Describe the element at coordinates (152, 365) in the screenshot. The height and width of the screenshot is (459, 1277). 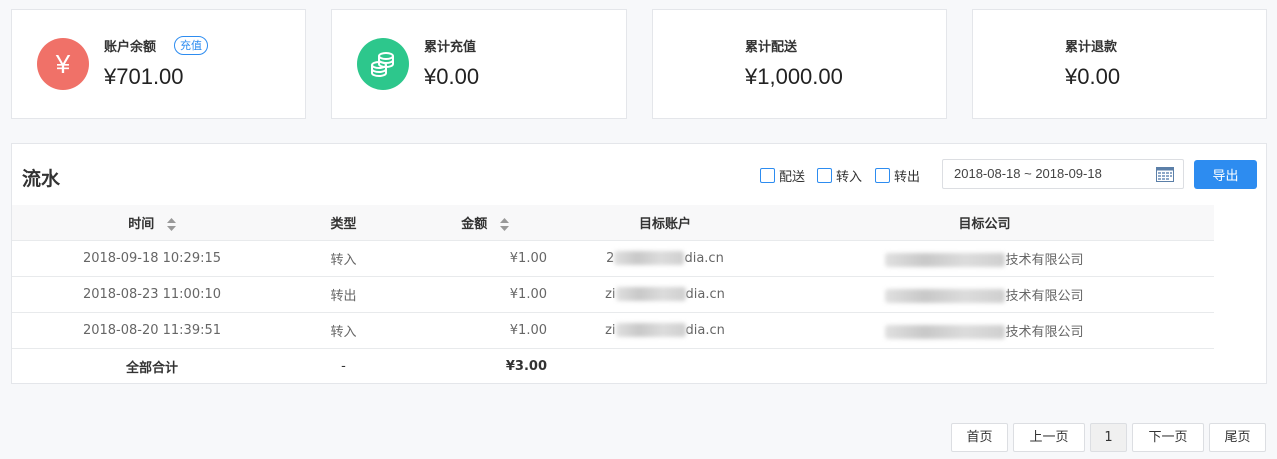
I see `total-label: 全部合计` at that location.